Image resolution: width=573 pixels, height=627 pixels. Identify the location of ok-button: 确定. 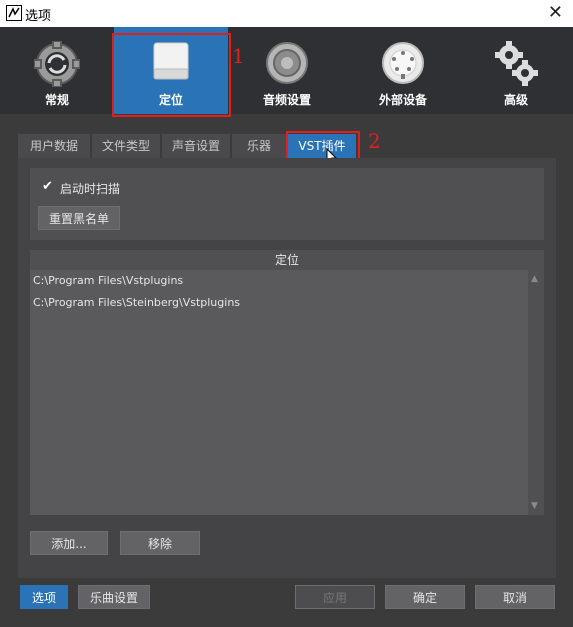
(425, 597).